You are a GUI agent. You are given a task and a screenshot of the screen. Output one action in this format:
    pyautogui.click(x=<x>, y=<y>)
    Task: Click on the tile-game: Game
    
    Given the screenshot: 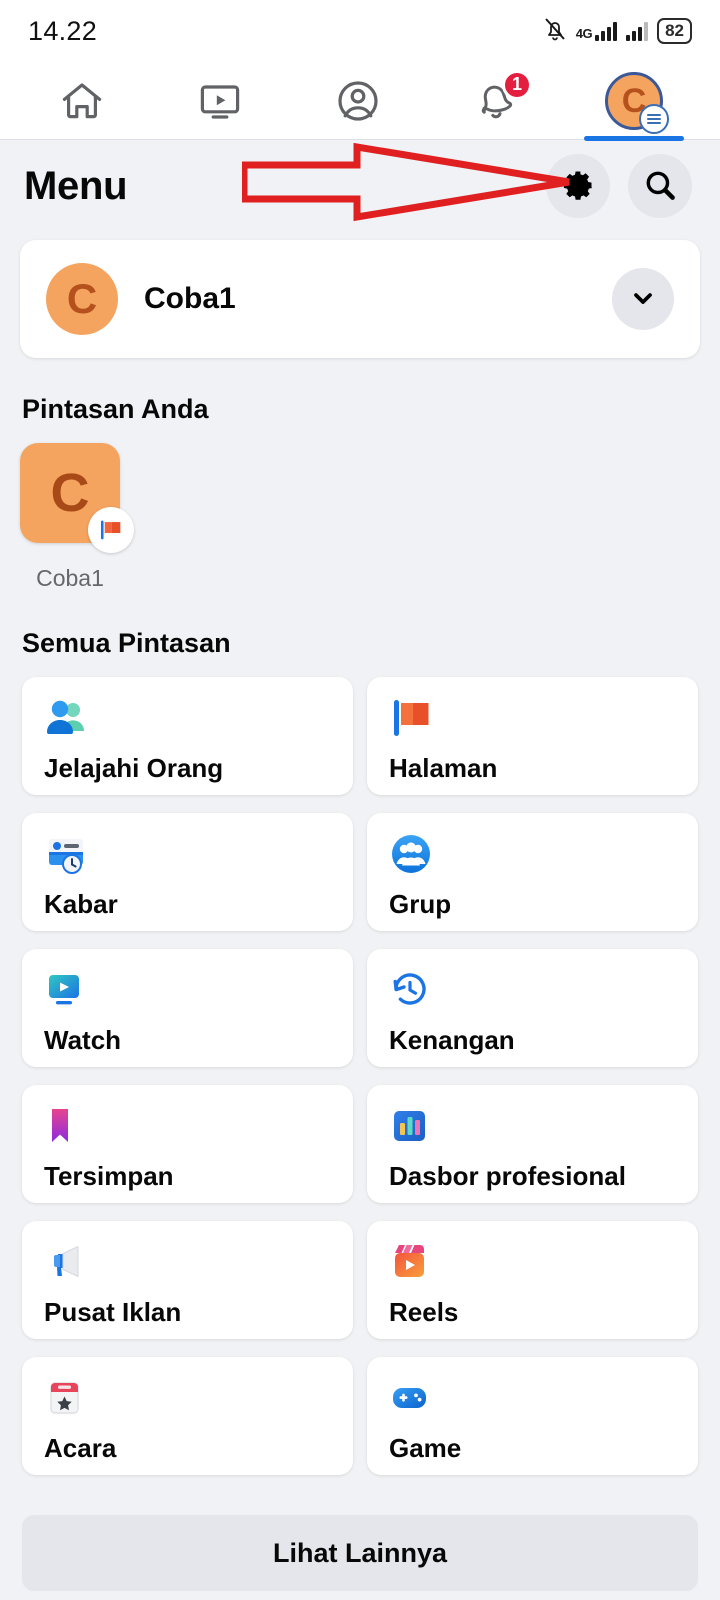 What is the action you would take?
    pyautogui.click(x=532, y=1416)
    